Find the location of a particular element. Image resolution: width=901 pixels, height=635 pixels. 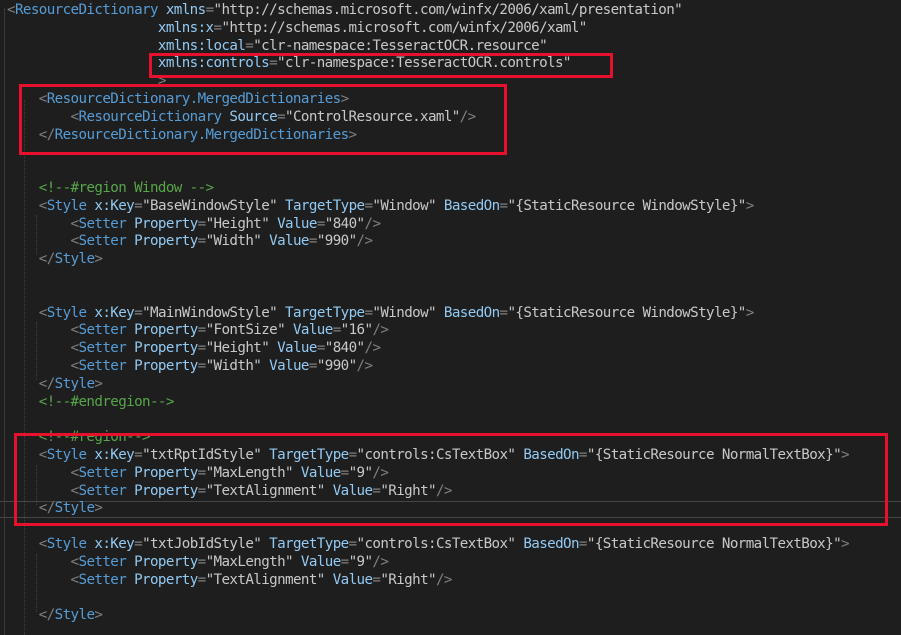

token-attribute: xmlns is located at coordinates (185, 10).